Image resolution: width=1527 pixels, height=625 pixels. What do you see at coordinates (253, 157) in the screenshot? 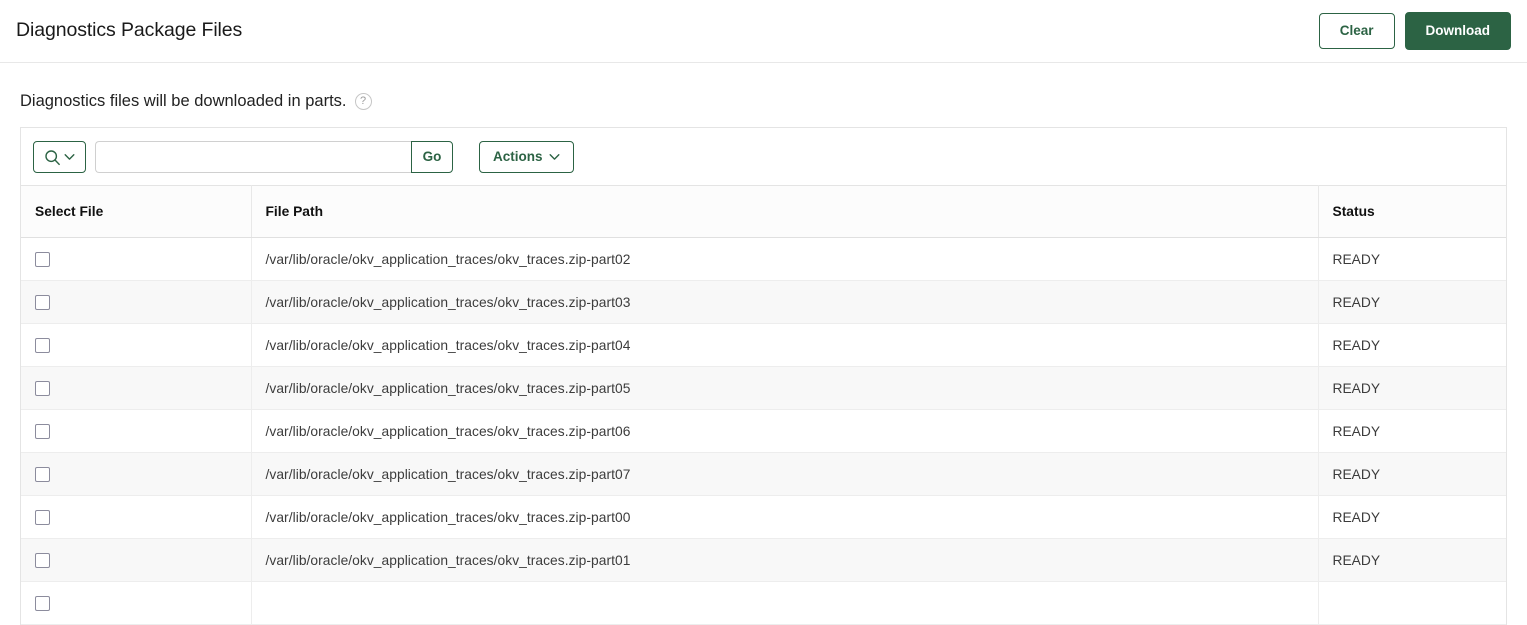
I see `search-input` at bounding box center [253, 157].